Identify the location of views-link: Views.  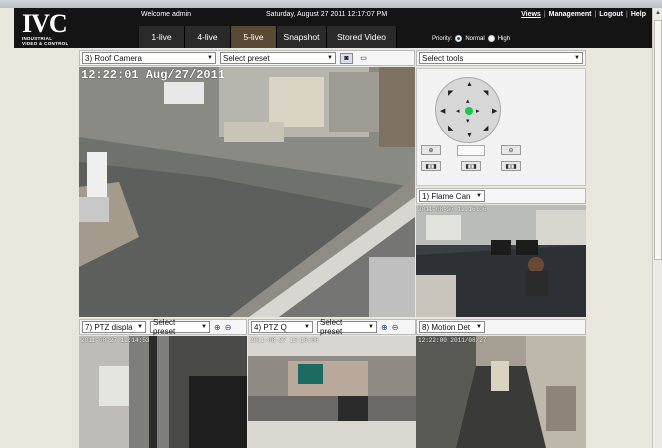
(531, 14).